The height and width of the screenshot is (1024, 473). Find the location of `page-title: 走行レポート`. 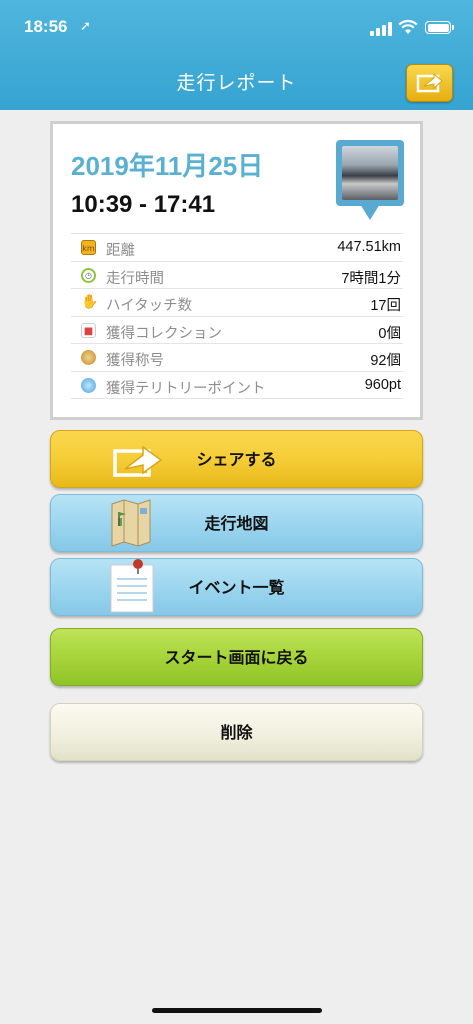

page-title: 走行レポート is located at coordinates (236, 83).